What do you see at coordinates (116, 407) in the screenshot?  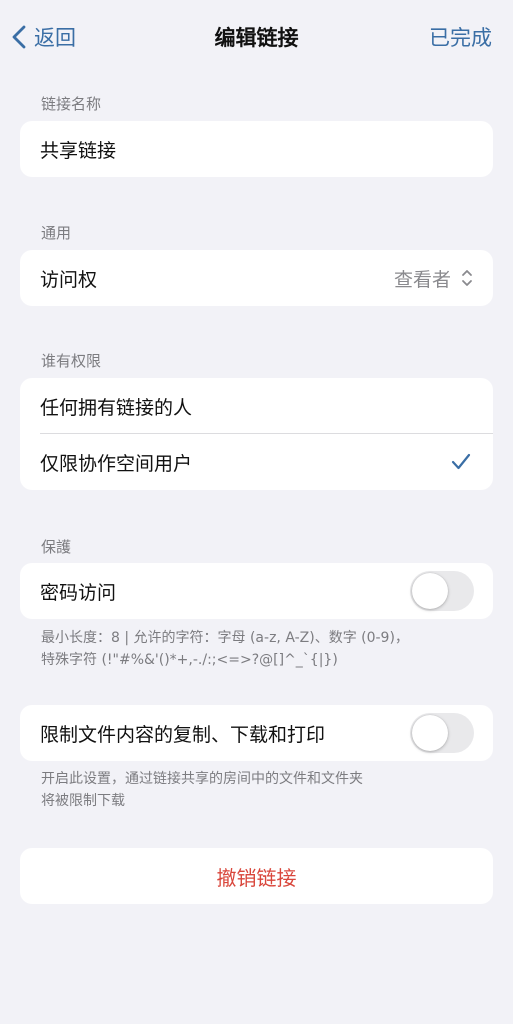 I see `permission-option-label: 任何拥有链接的人` at bounding box center [116, 407].